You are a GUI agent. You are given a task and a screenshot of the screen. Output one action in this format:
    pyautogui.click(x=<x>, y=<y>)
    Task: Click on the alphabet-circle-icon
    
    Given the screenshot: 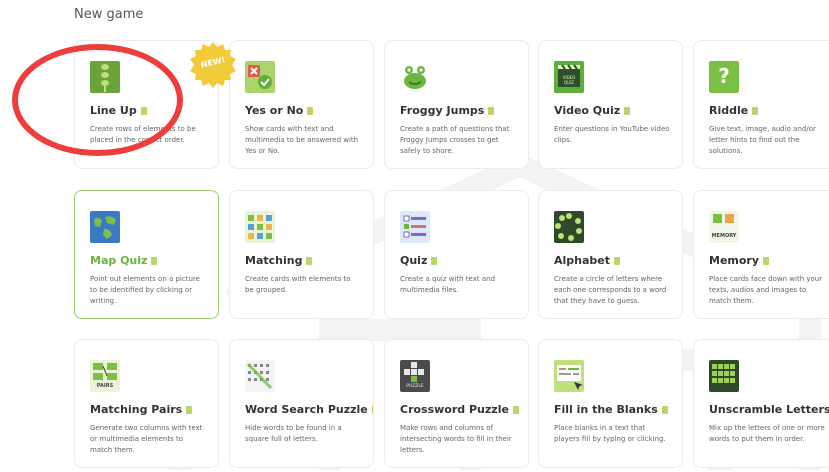 What is the action you would take?
    pyautogui.click(x=569, y=227)
    